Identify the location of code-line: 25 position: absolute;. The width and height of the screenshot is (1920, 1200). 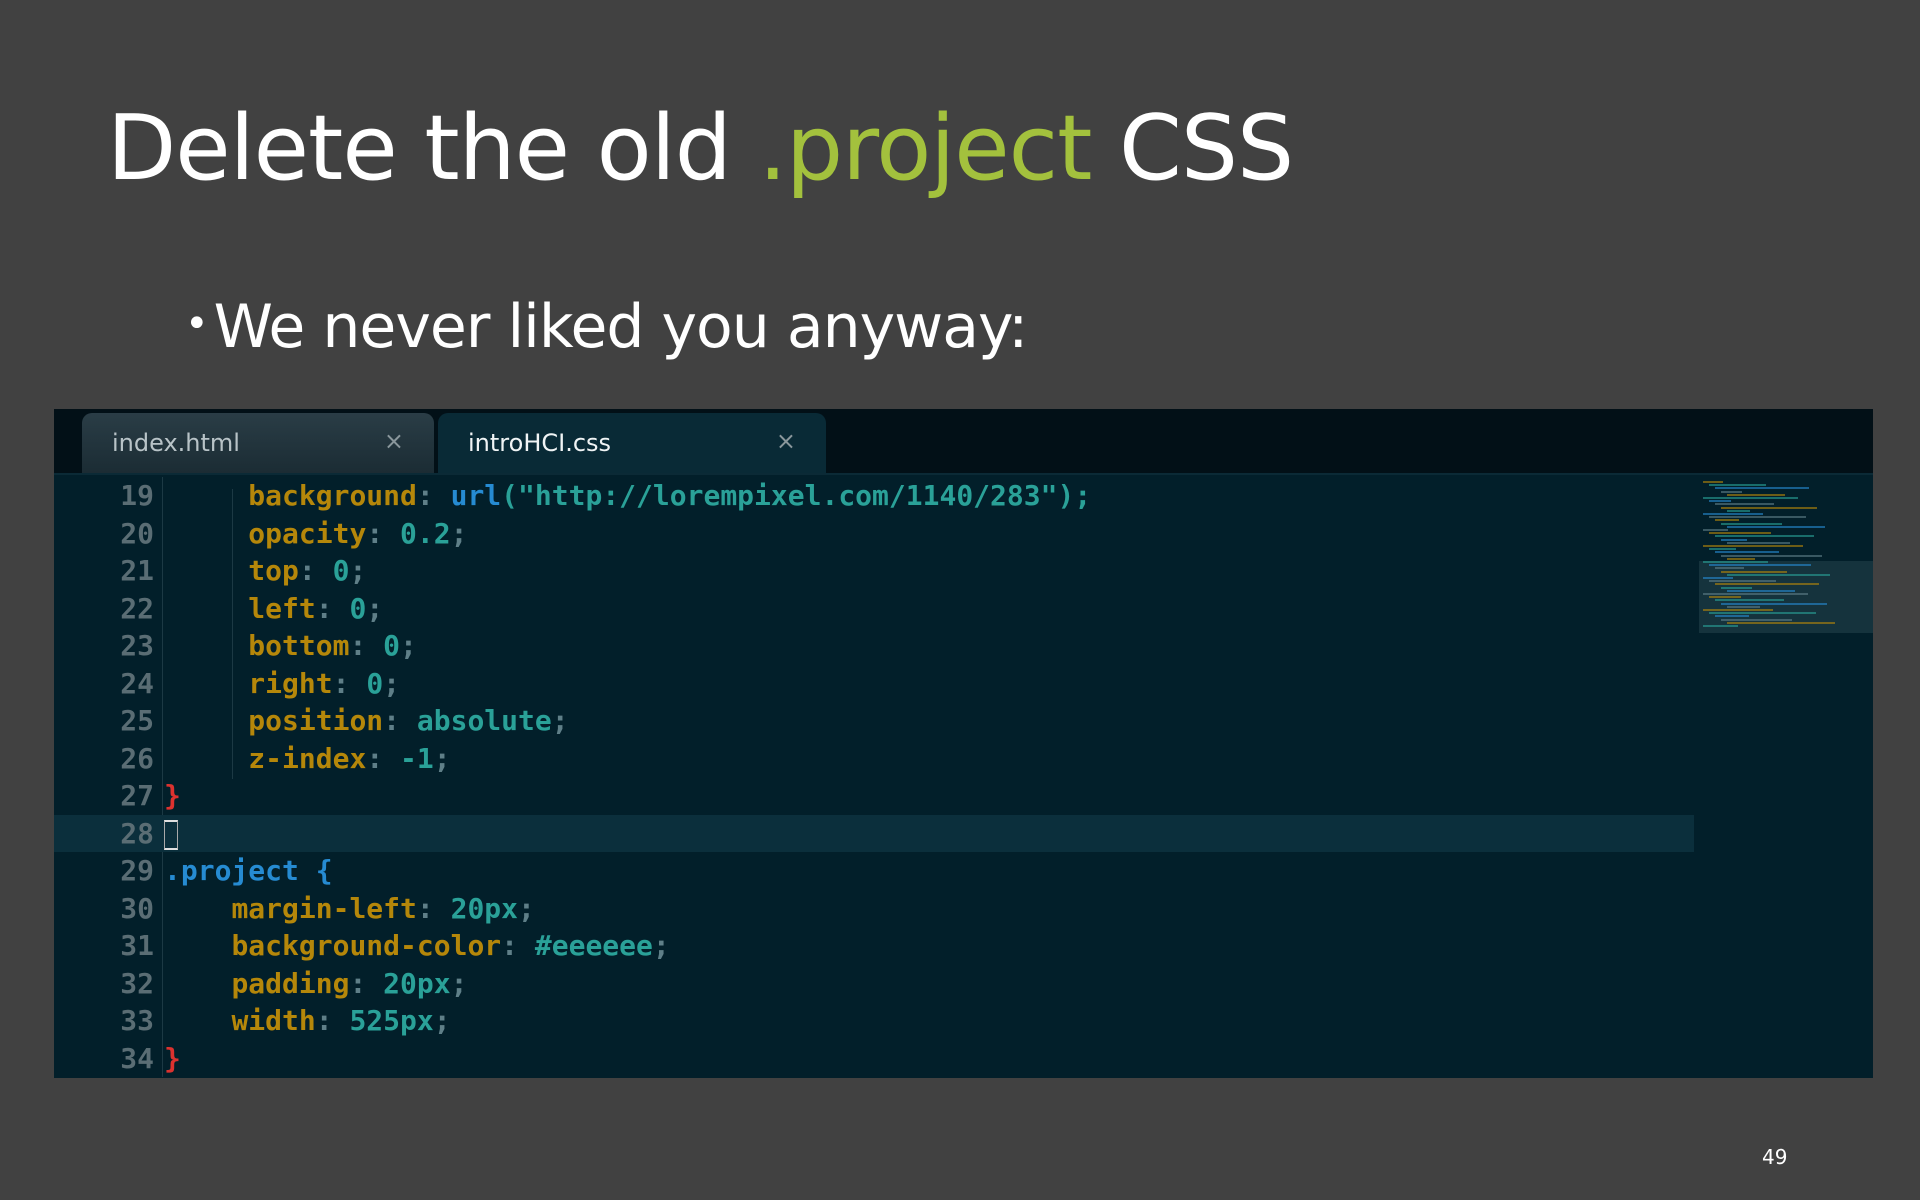
(874, 721).